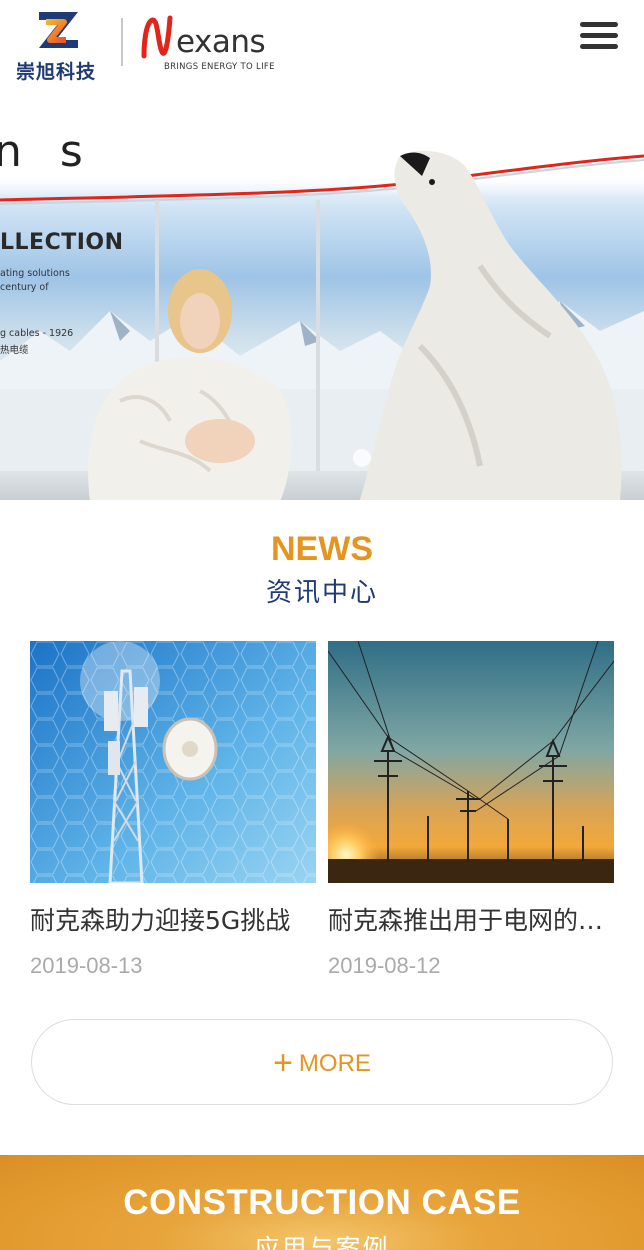 The height and width of the screenshot is (1250, 644). What do you see at coordinates (321, 593) in the screenshot?
I see `news-section-subtitle: 资讯中心` at bounding box center [321, 593].